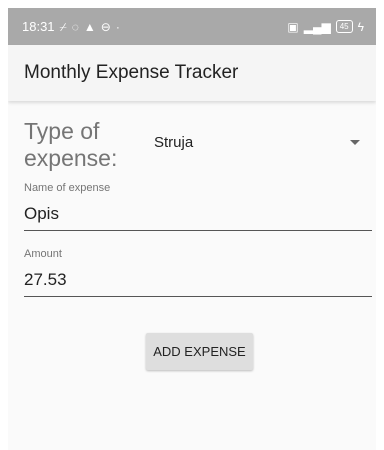 The height and width of the screenshot is (450, 384). What do you see at coordinates (43, 254) in the screenshot?
I see `amount-label: Amount` at bounding box center [43, 254].